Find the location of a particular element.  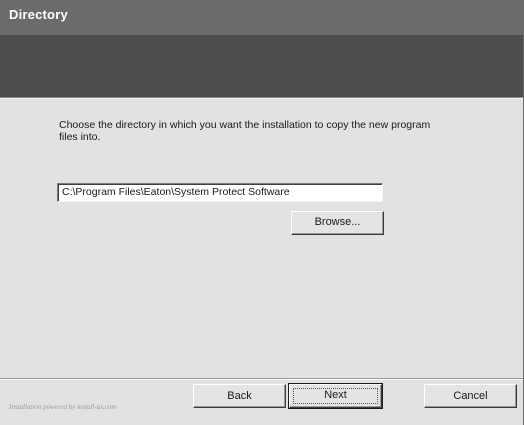

back-button: Back is located at coordinates (239, 396).